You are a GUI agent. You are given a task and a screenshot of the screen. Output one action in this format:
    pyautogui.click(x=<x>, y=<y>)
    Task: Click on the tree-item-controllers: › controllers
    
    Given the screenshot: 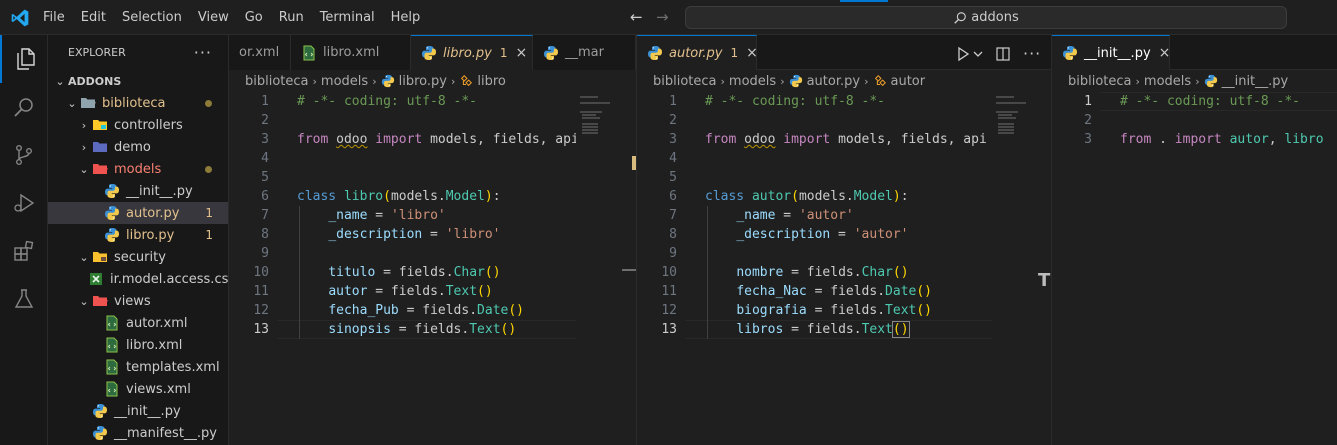 What is the action you would take?
    pyautogui.click(x=138, y=125)
    